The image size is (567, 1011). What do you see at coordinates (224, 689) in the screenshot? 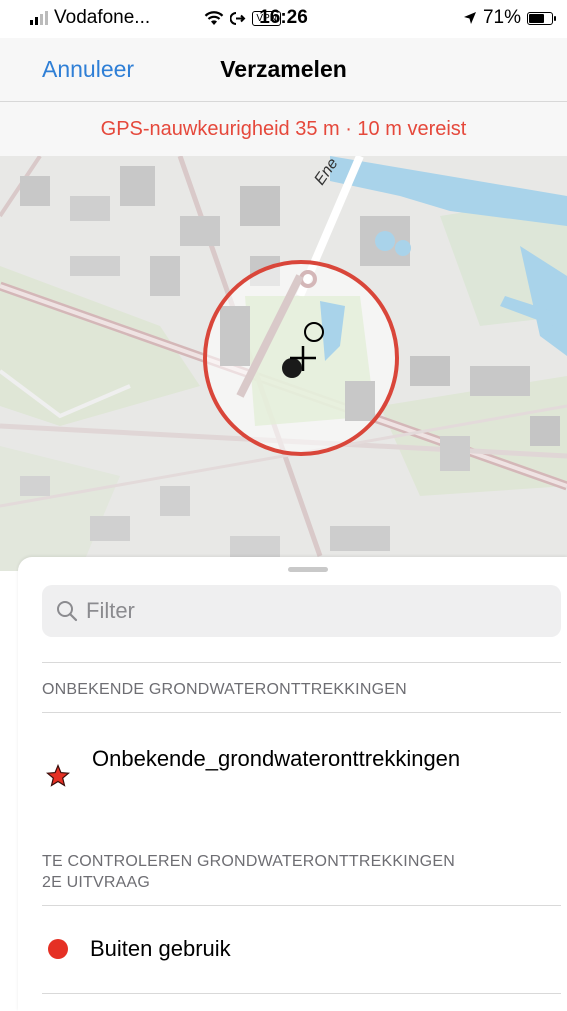
I see `section-header-onbekende: ONBEKENDE GRONDWATERONTTREKKINGEN` at bounding box center [224, 689].